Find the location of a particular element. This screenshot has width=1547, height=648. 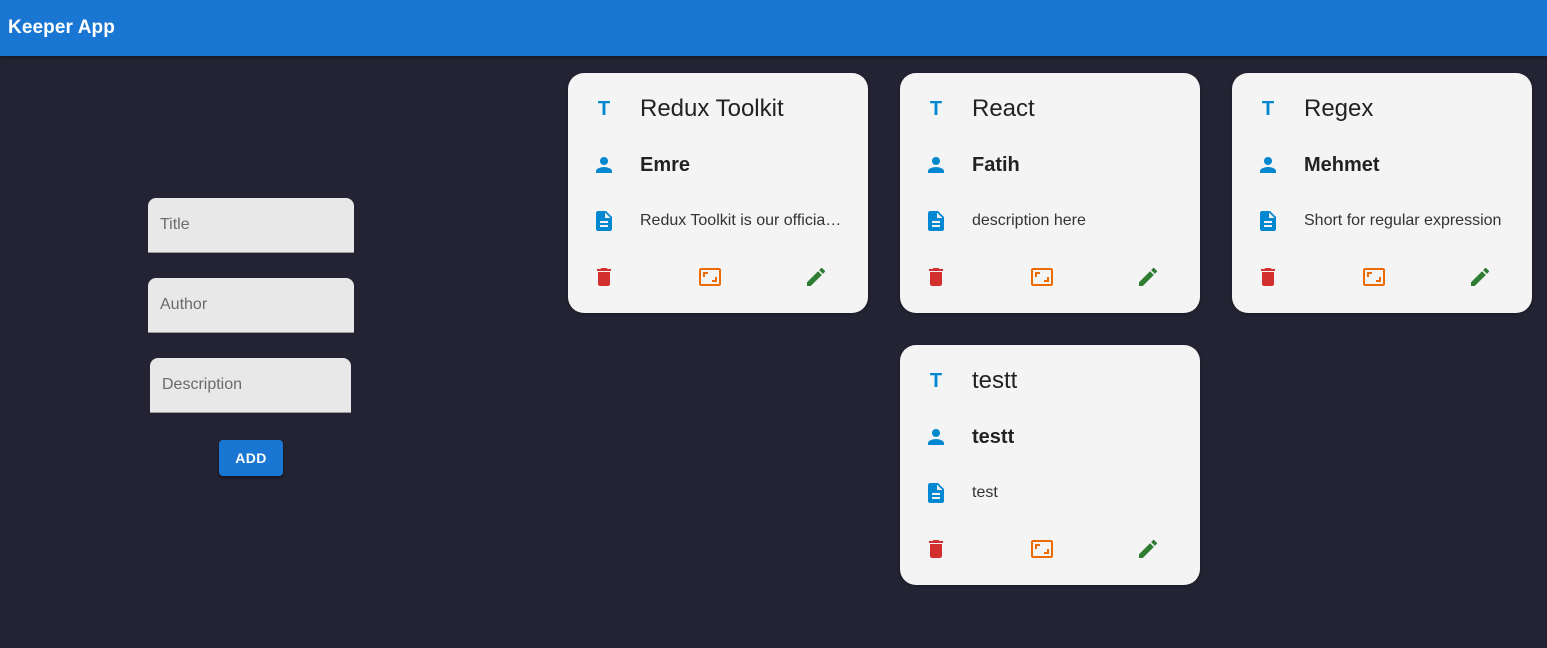

note-title-row: T React is located at coordinates (1050, 109).